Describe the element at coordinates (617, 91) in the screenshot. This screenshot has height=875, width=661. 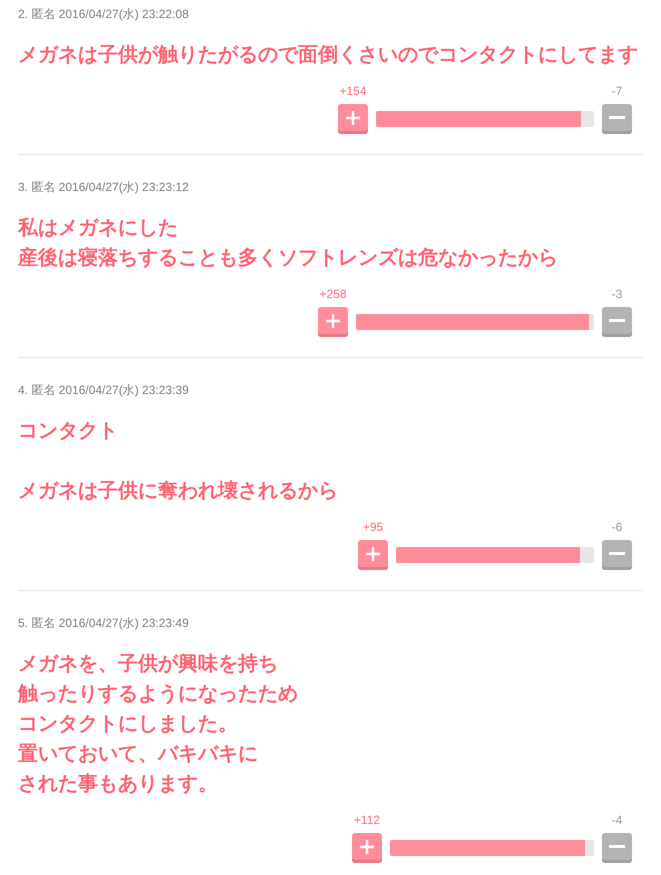
I see `downvote-count: -7` at that location.